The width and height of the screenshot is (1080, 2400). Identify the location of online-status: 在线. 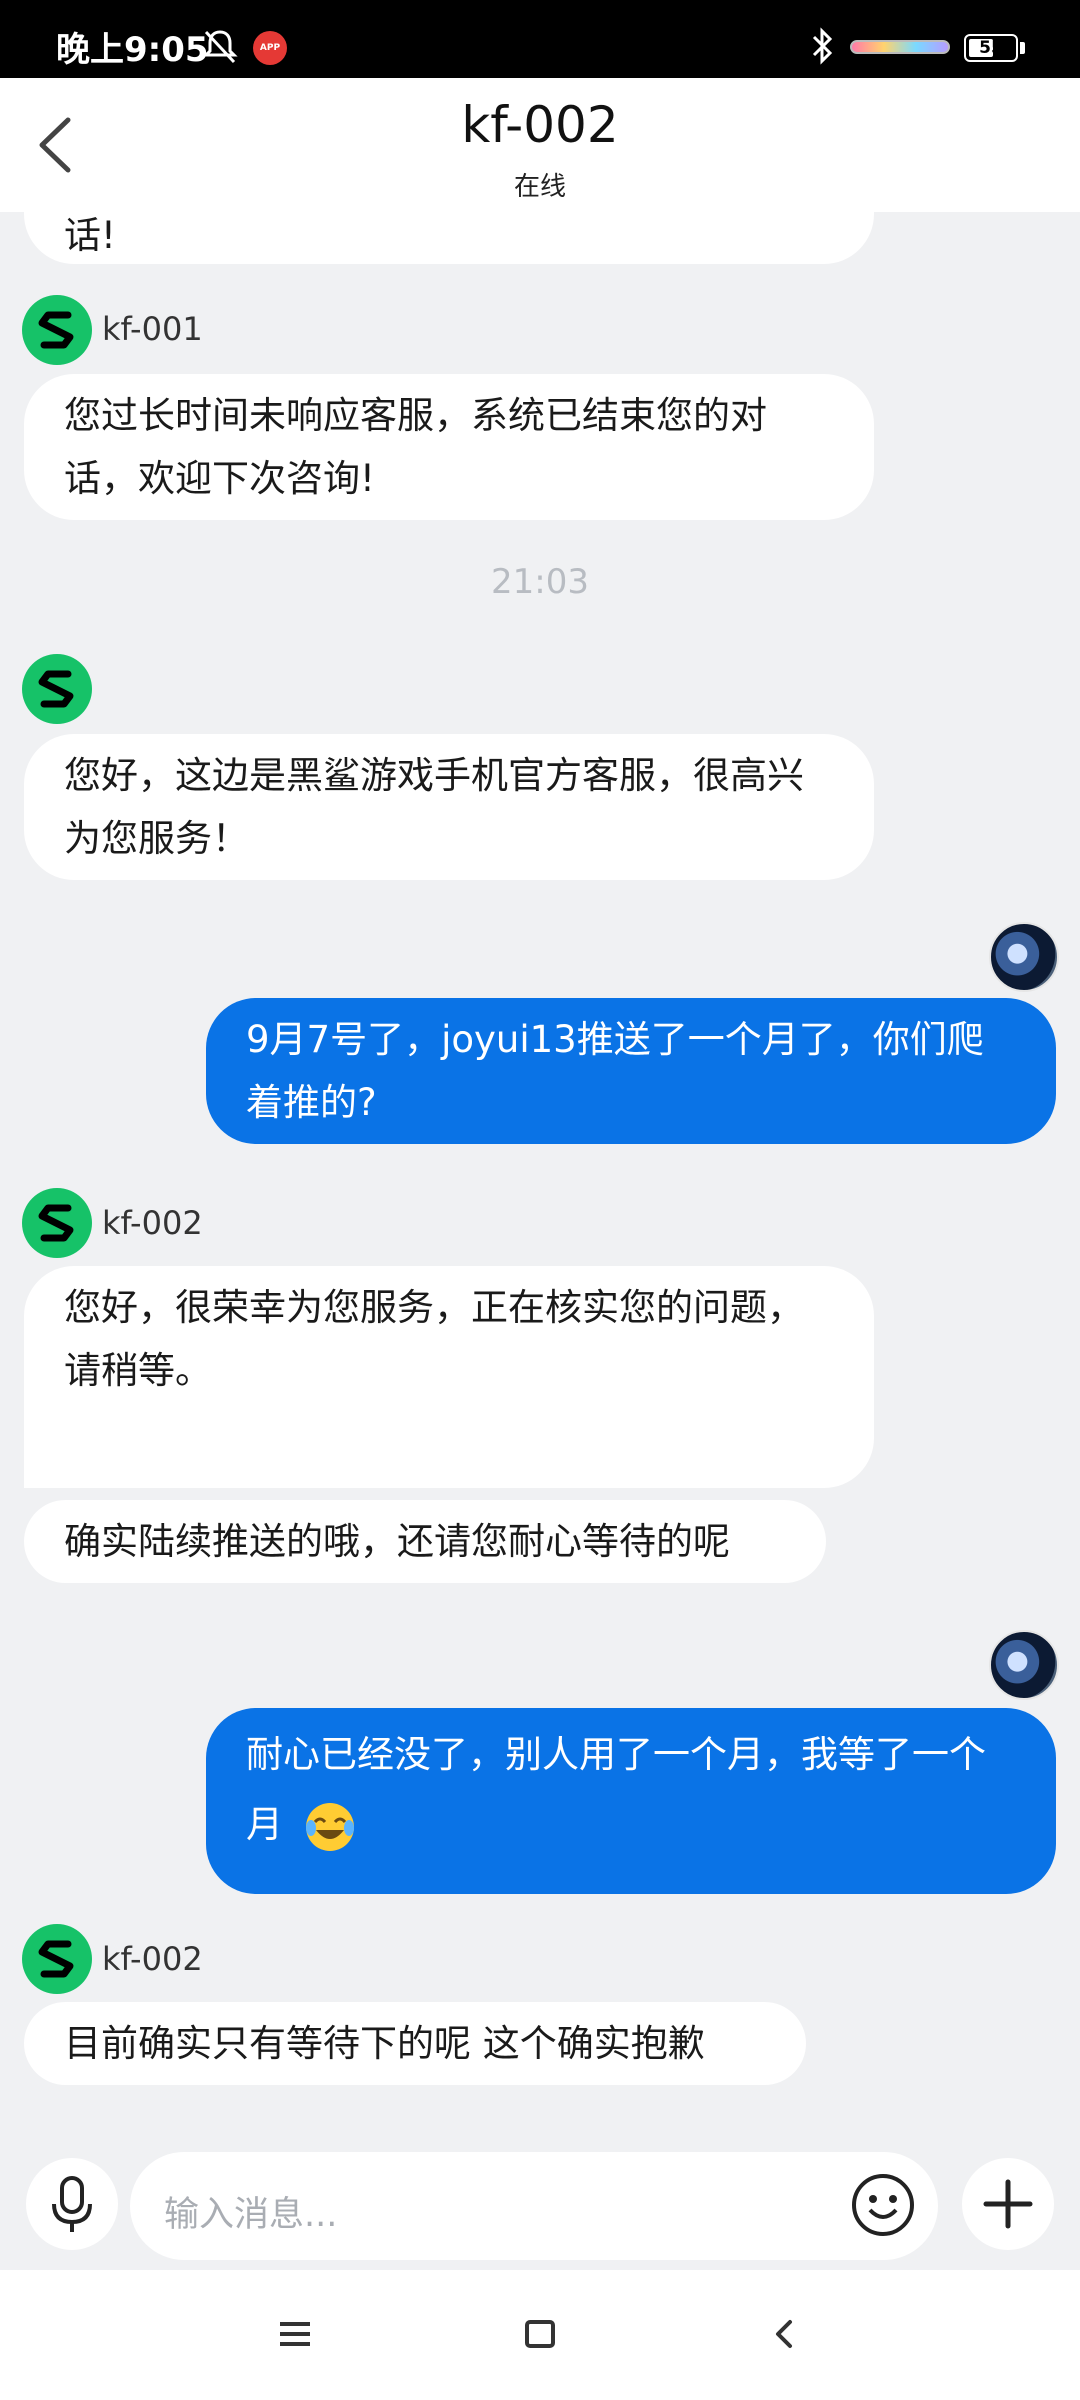
(539, 187).